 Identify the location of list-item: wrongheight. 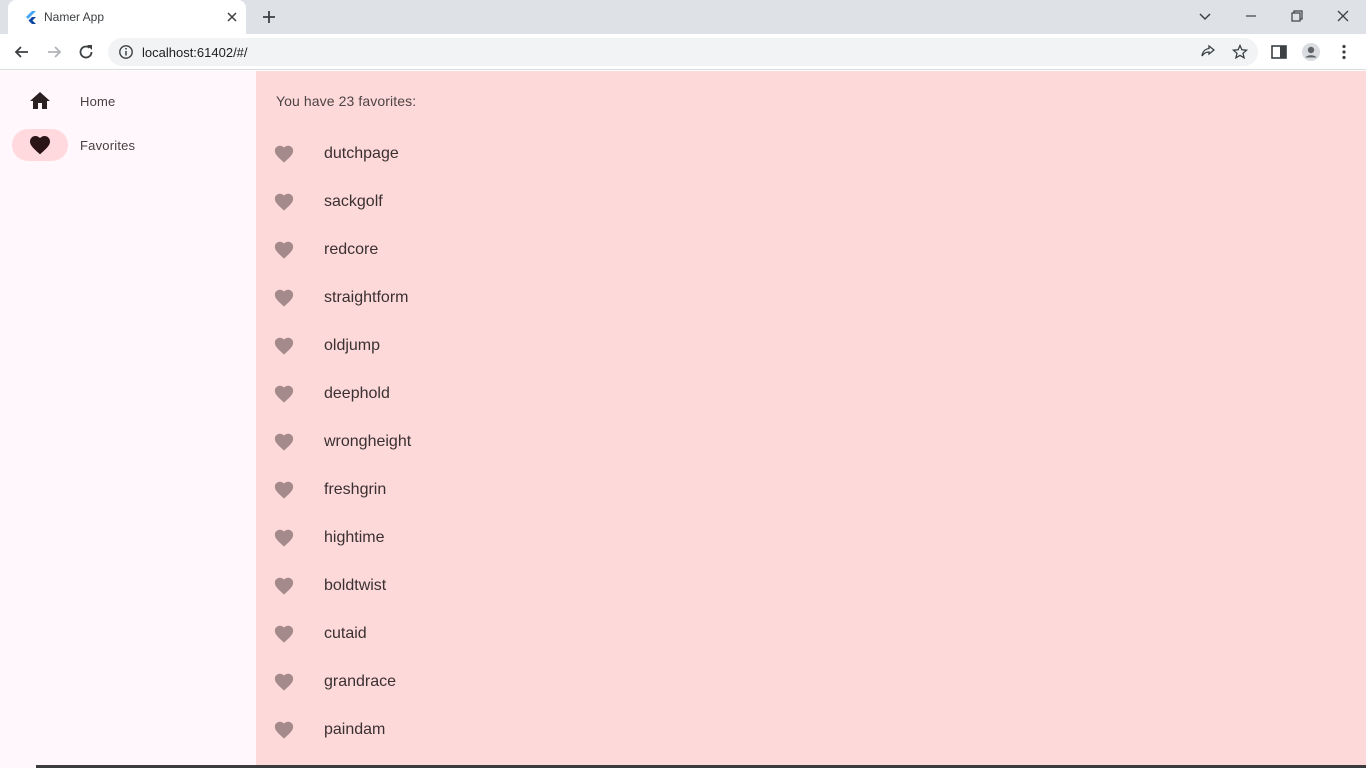
(811, 442).